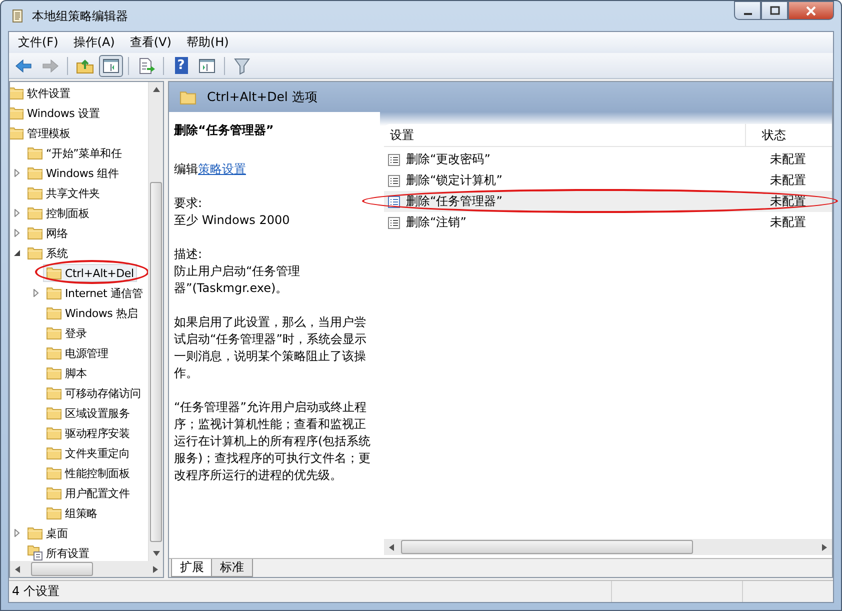 The image size is (842, 611). I want to click on setting-row: 删除“任务管理器” 未配置, so click(608, 201).